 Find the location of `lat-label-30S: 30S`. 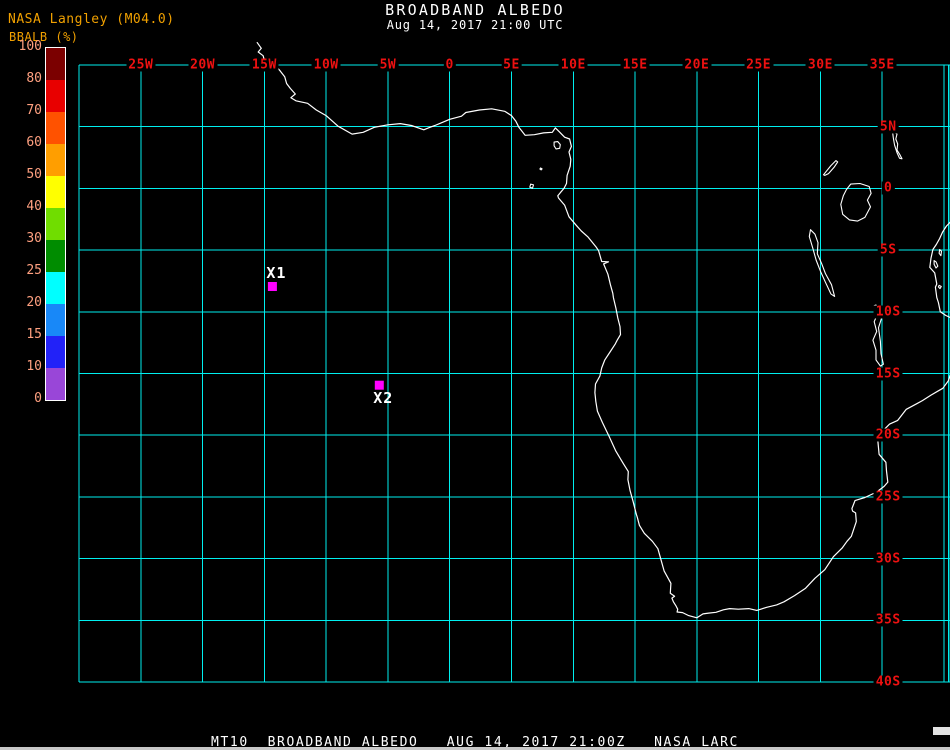

lat-label-30S: 30S is located at coordinates (888, 559).